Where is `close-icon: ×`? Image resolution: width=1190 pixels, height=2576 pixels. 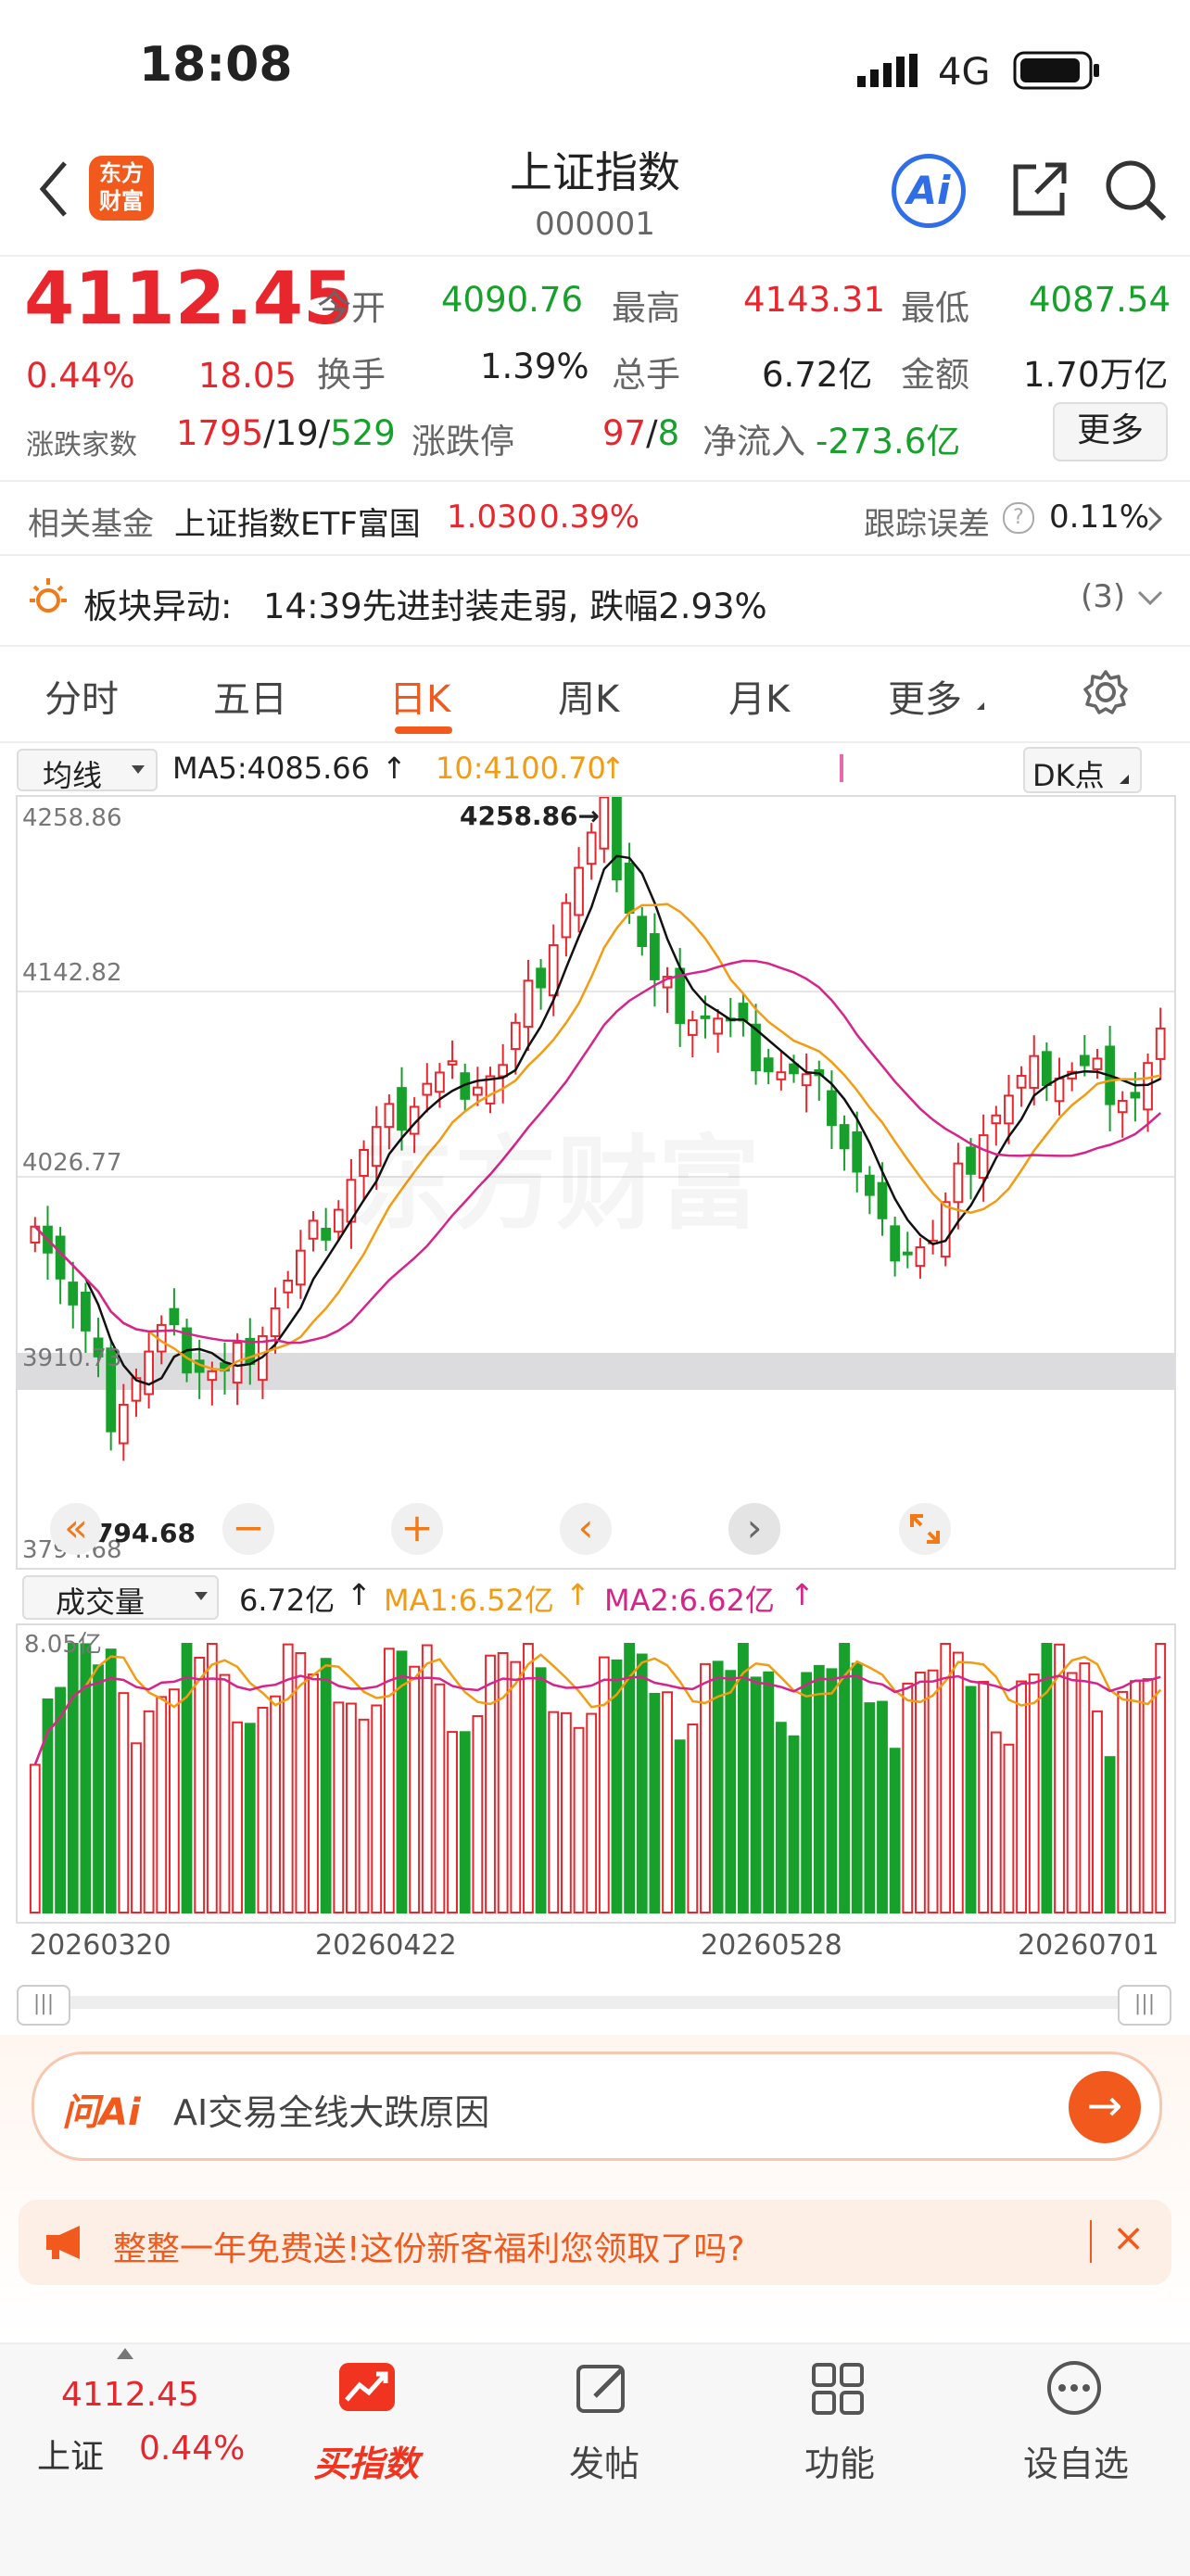 close-icon: × is located at coordinates (1128, 2237).